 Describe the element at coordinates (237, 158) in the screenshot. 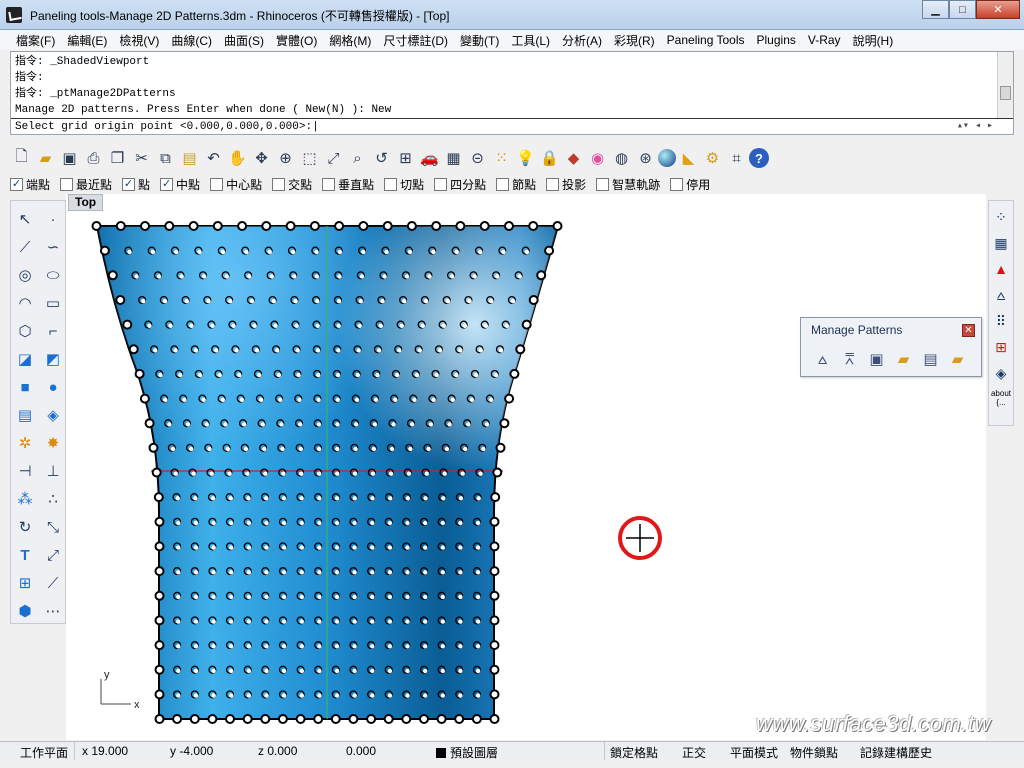

I see `pan-icon: ✋` at that location.